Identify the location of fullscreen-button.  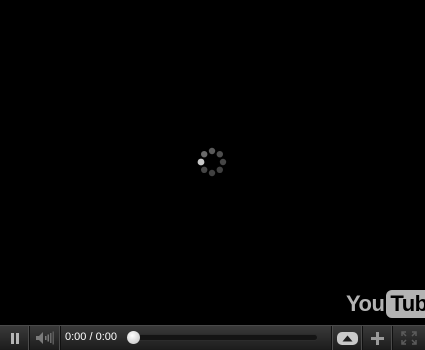
(409, 338).